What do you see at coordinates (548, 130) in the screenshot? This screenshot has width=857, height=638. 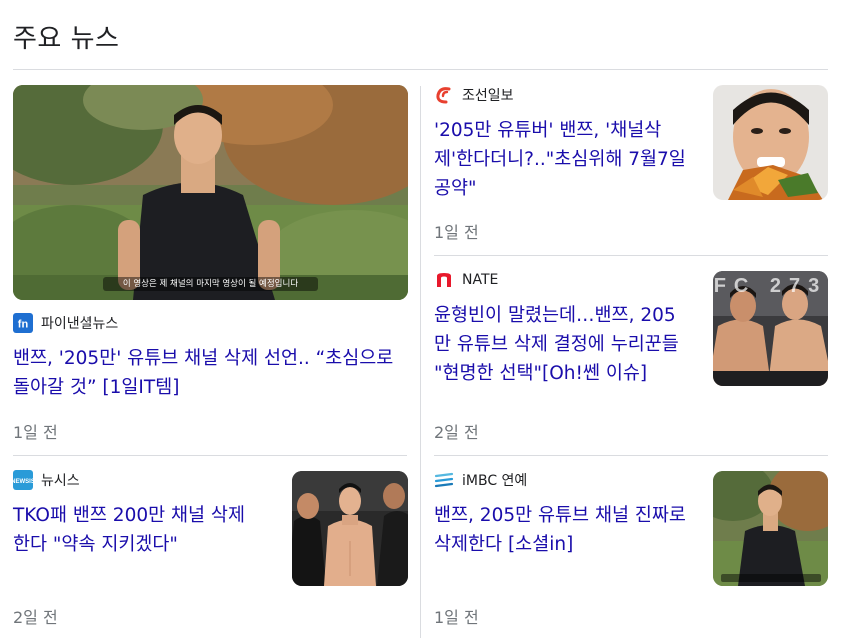 I see `headline-line: '205만 유튜버' 밴쯔, '채널삭` at bounding box center [548, 130].